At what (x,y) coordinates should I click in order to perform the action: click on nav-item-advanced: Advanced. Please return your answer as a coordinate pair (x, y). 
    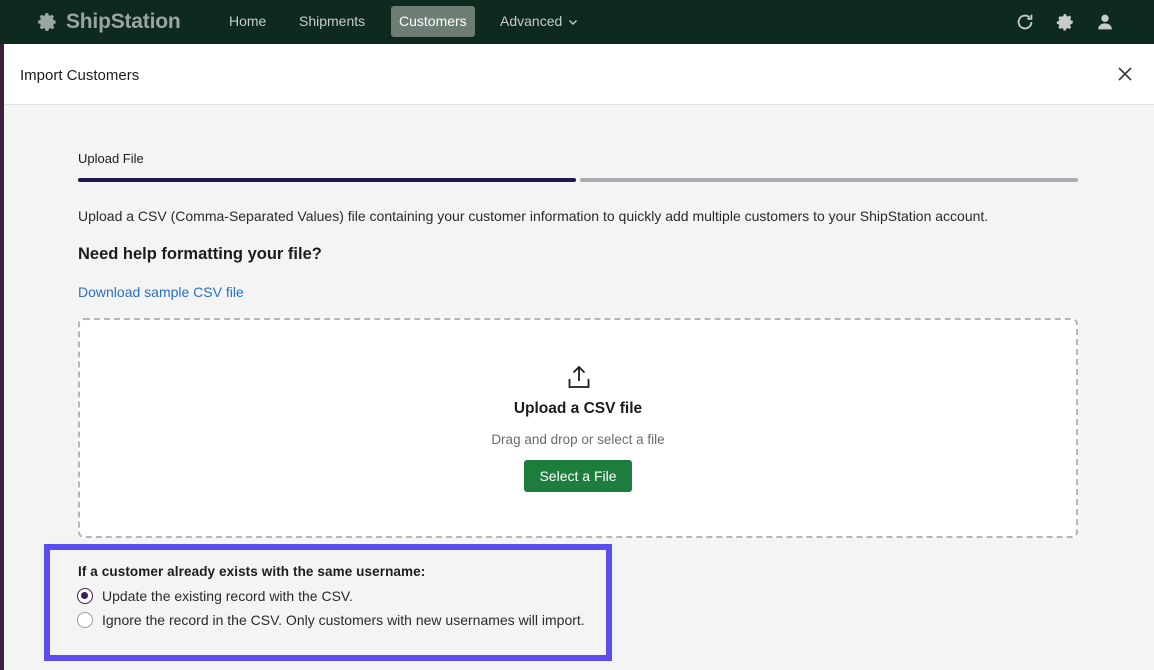
    Looking at the image, I should click on (539, 21).